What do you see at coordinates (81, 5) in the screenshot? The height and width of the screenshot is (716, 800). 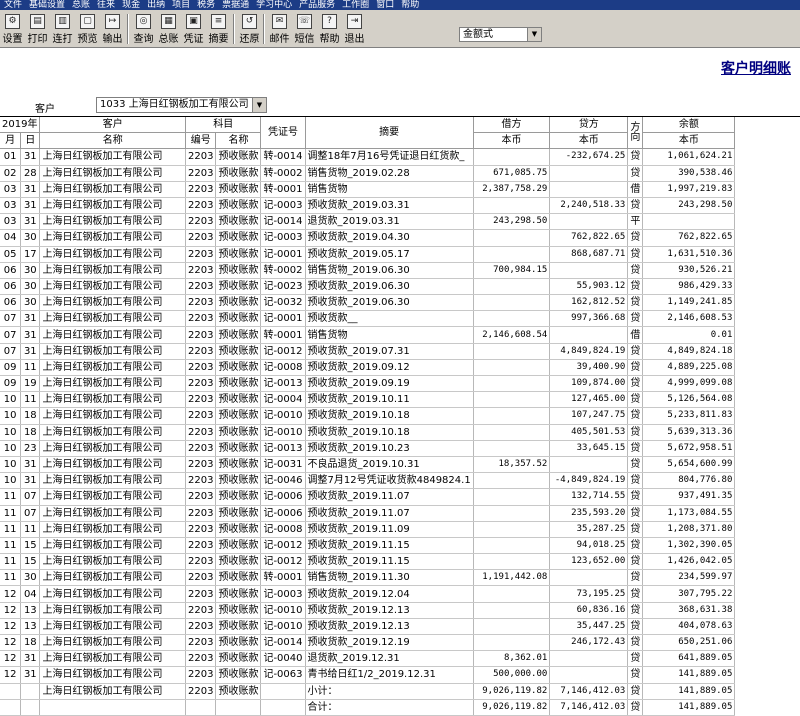 I see `menu-item: 总账` at bounding box center [81, 5].